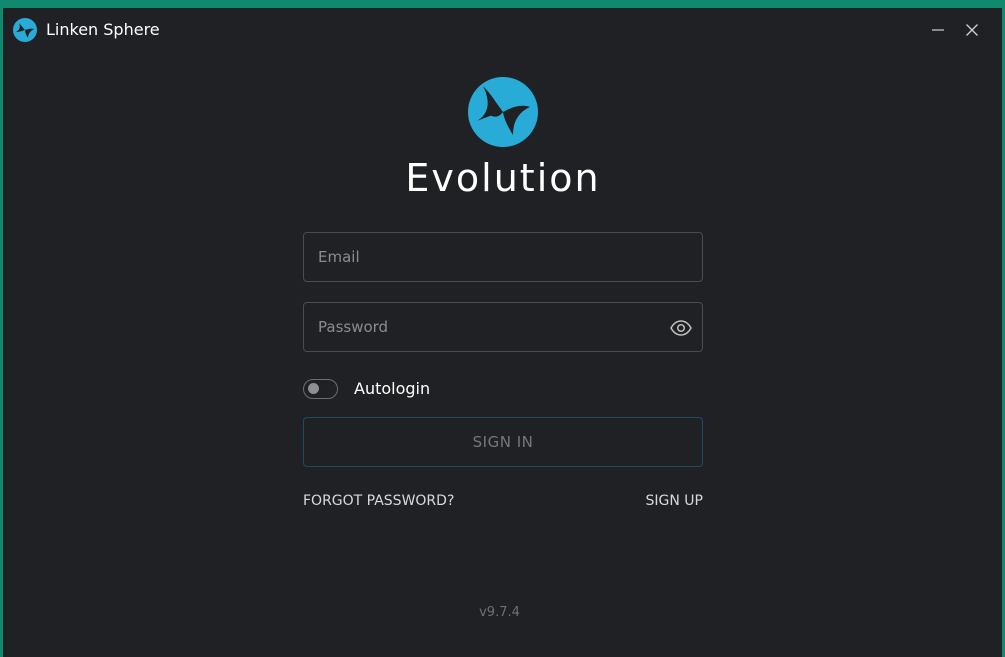 The height and width of the screenshot is (657, 1005). I want to click on eye-icon, so click(681, 328).